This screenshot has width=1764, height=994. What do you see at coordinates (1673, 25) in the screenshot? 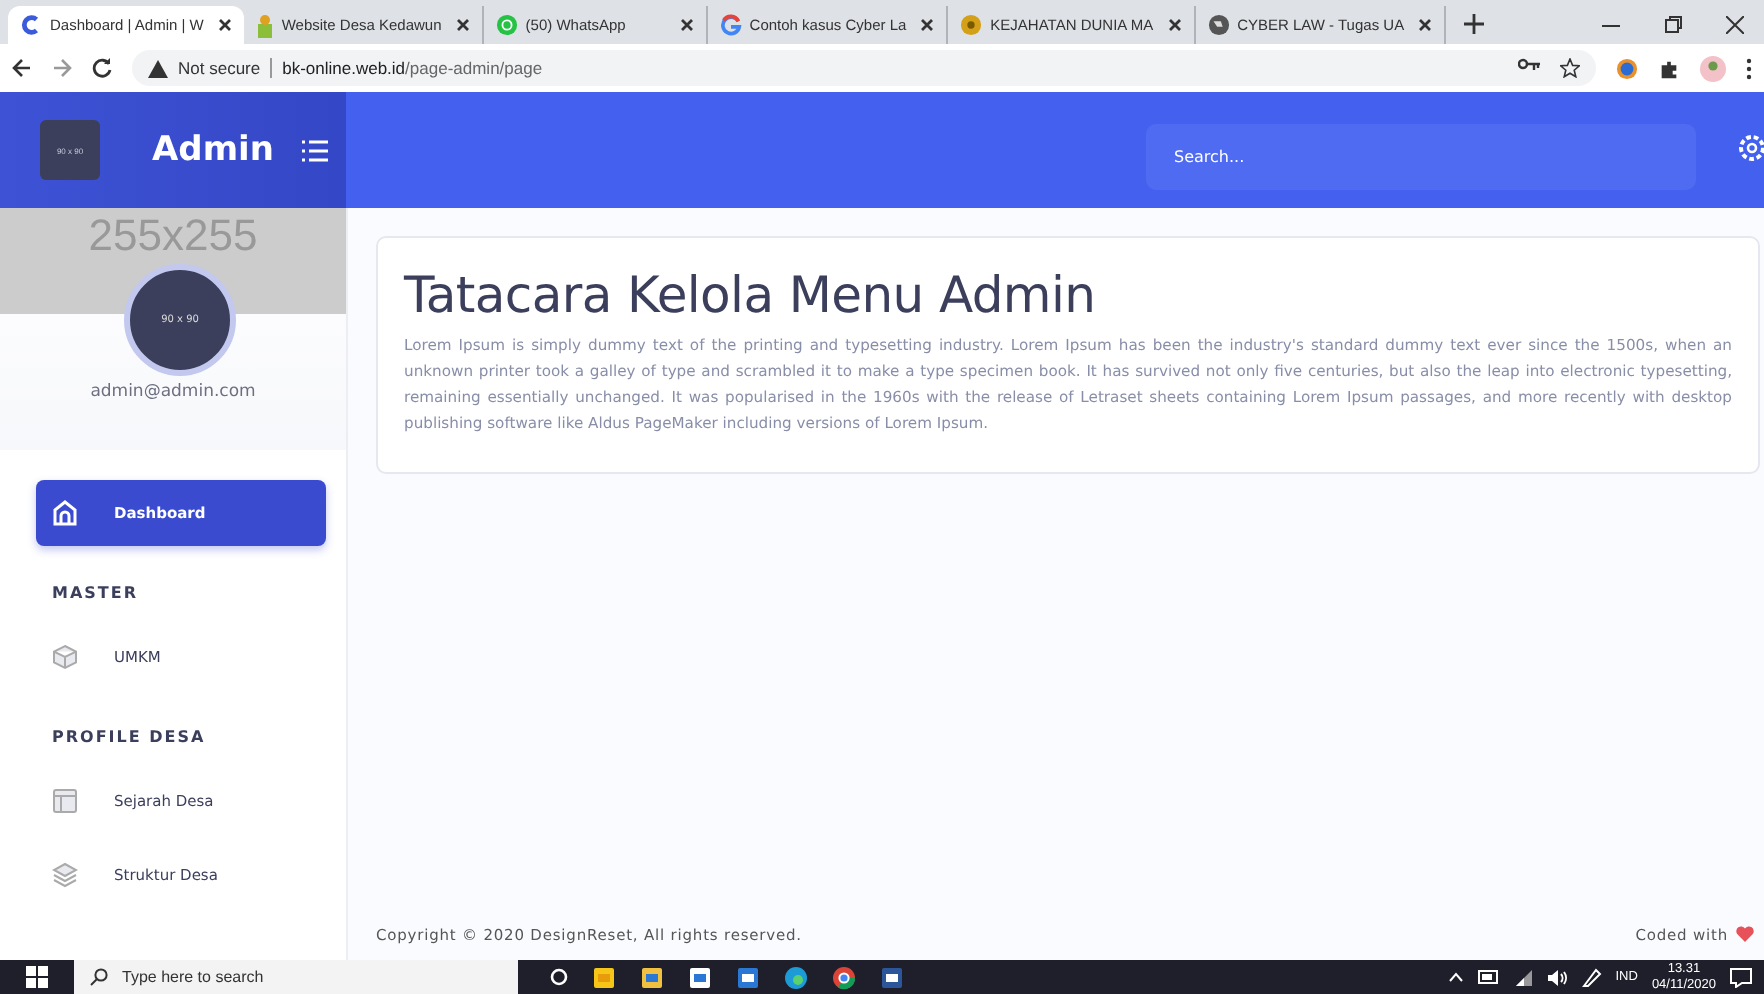
I see `maximize-icon` at bounding box center [1673, 25].